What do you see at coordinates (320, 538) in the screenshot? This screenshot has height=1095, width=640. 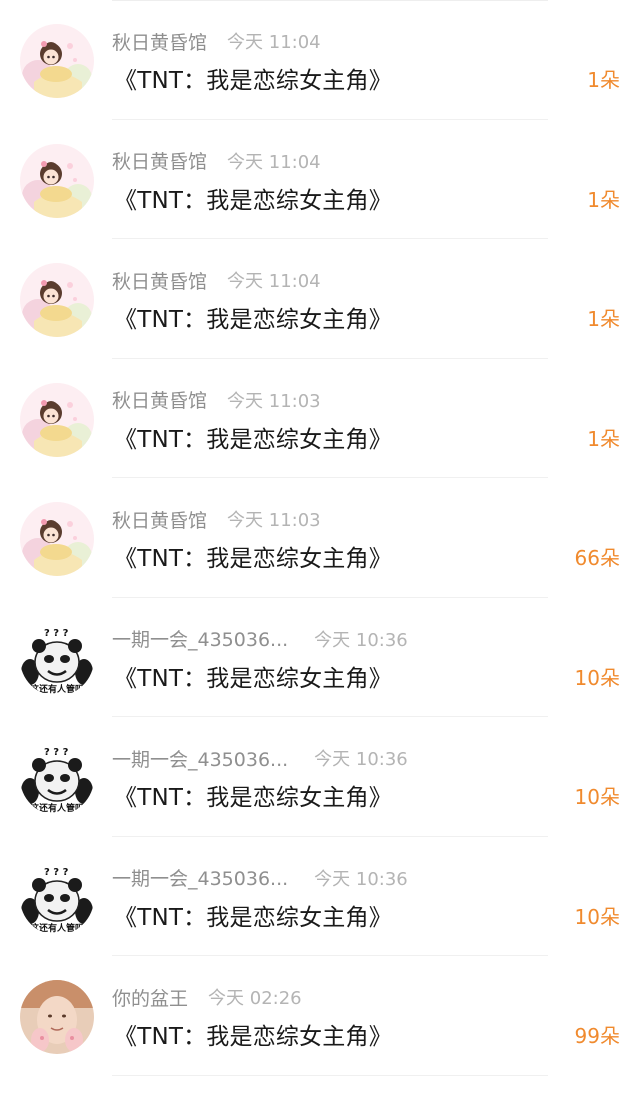 I see `list-item: 秋日黄昏馆 今天 11:03 《TNT：我是恋综女主角》 66朵` at bounding box center [320, 538].